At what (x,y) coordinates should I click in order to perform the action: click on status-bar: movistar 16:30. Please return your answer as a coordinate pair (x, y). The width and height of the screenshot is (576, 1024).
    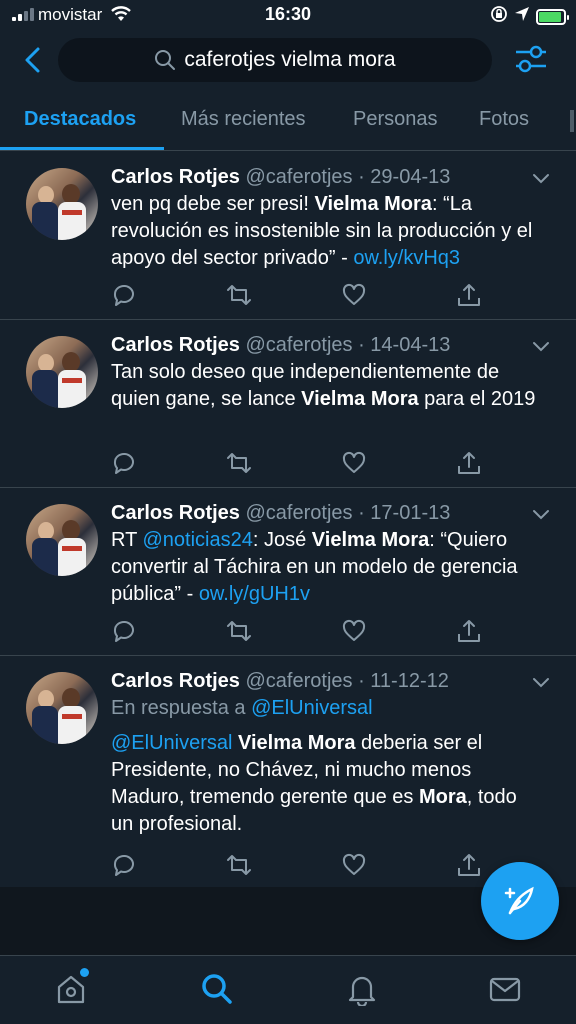
    Looking at the image, I should click on (288, 15).